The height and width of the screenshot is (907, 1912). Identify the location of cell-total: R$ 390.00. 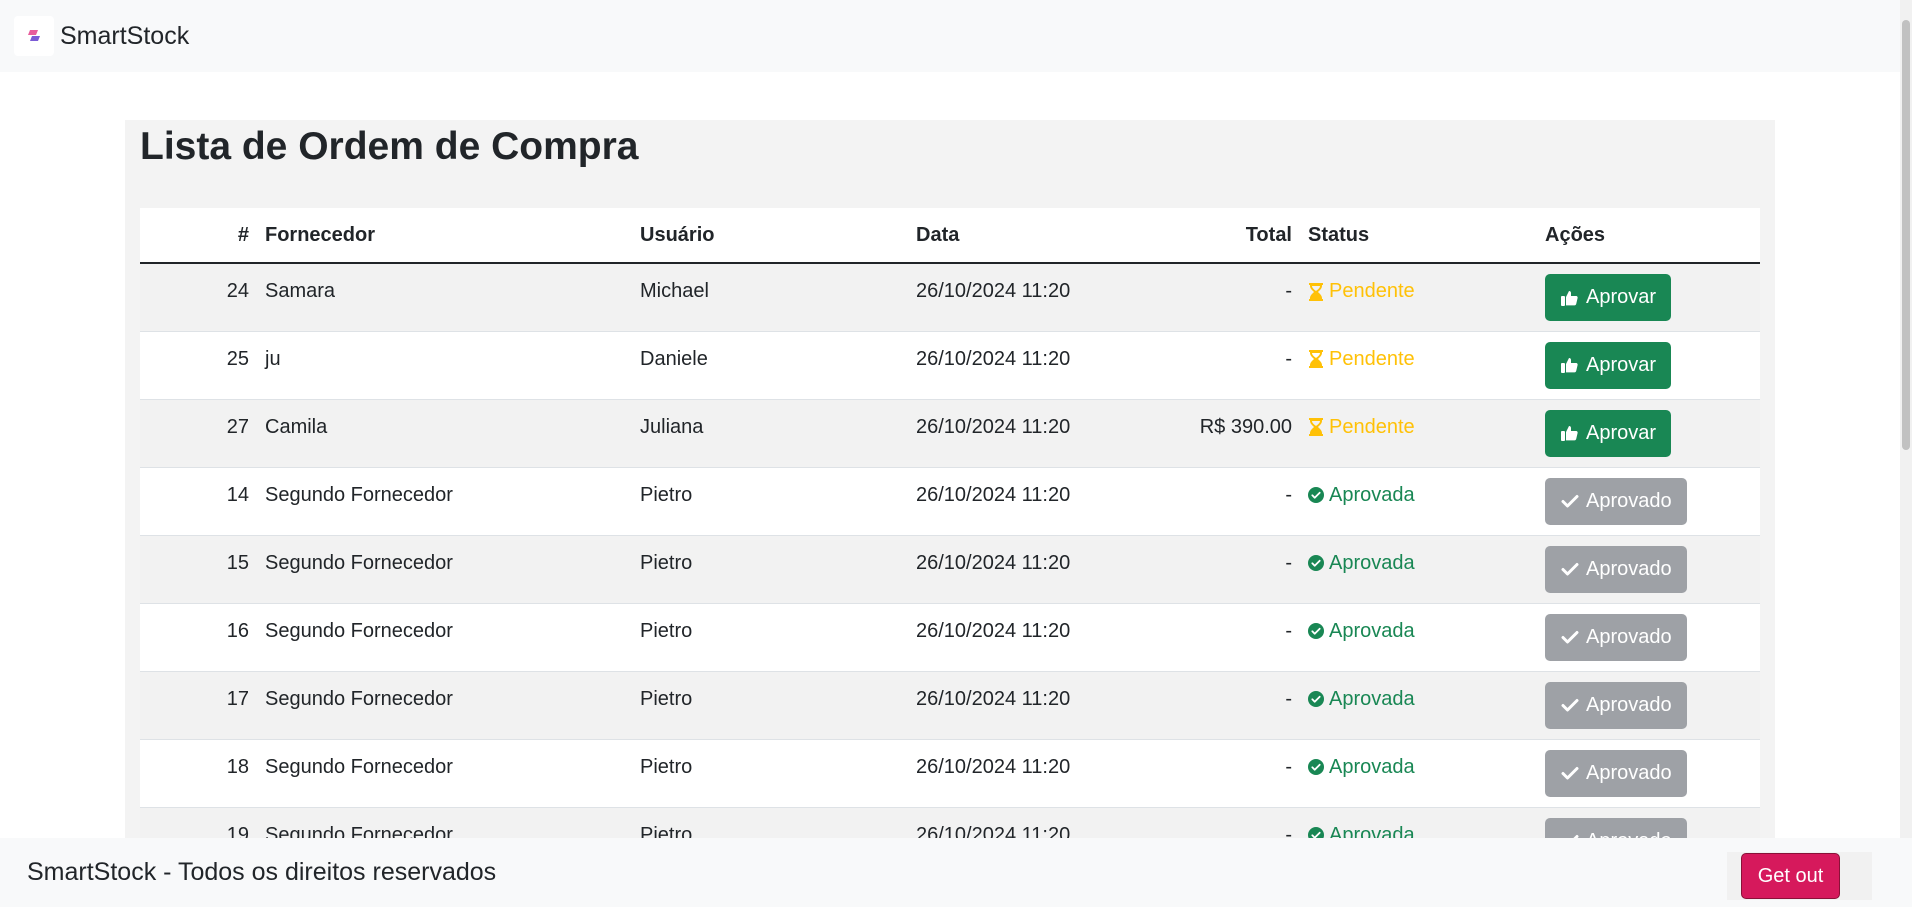
(1245, 426).